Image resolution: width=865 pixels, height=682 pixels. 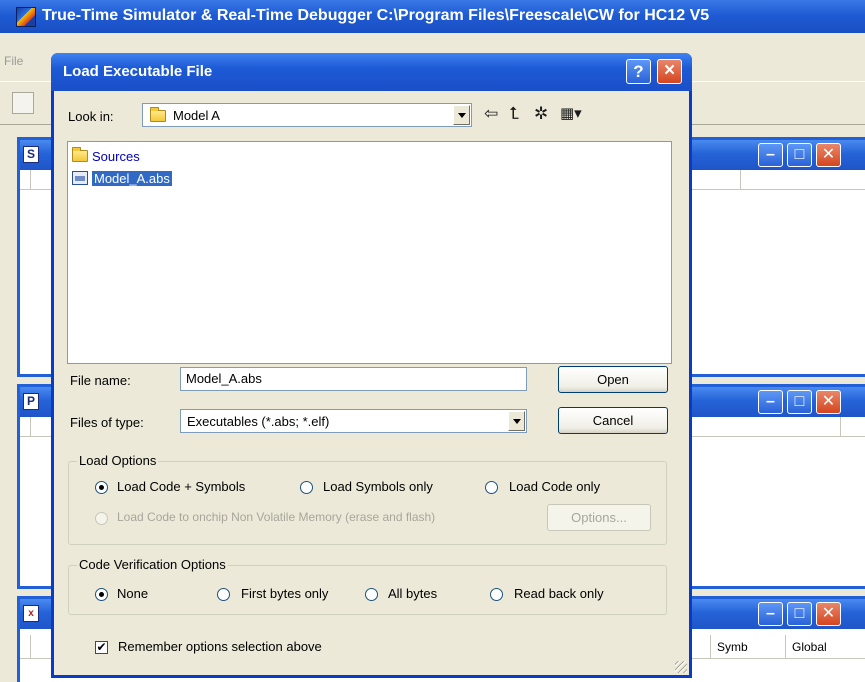 What do you see at coordinates (196, 115) in the screenshot?
I see `look-in-value: Model A` at bounding box center [196, 115].